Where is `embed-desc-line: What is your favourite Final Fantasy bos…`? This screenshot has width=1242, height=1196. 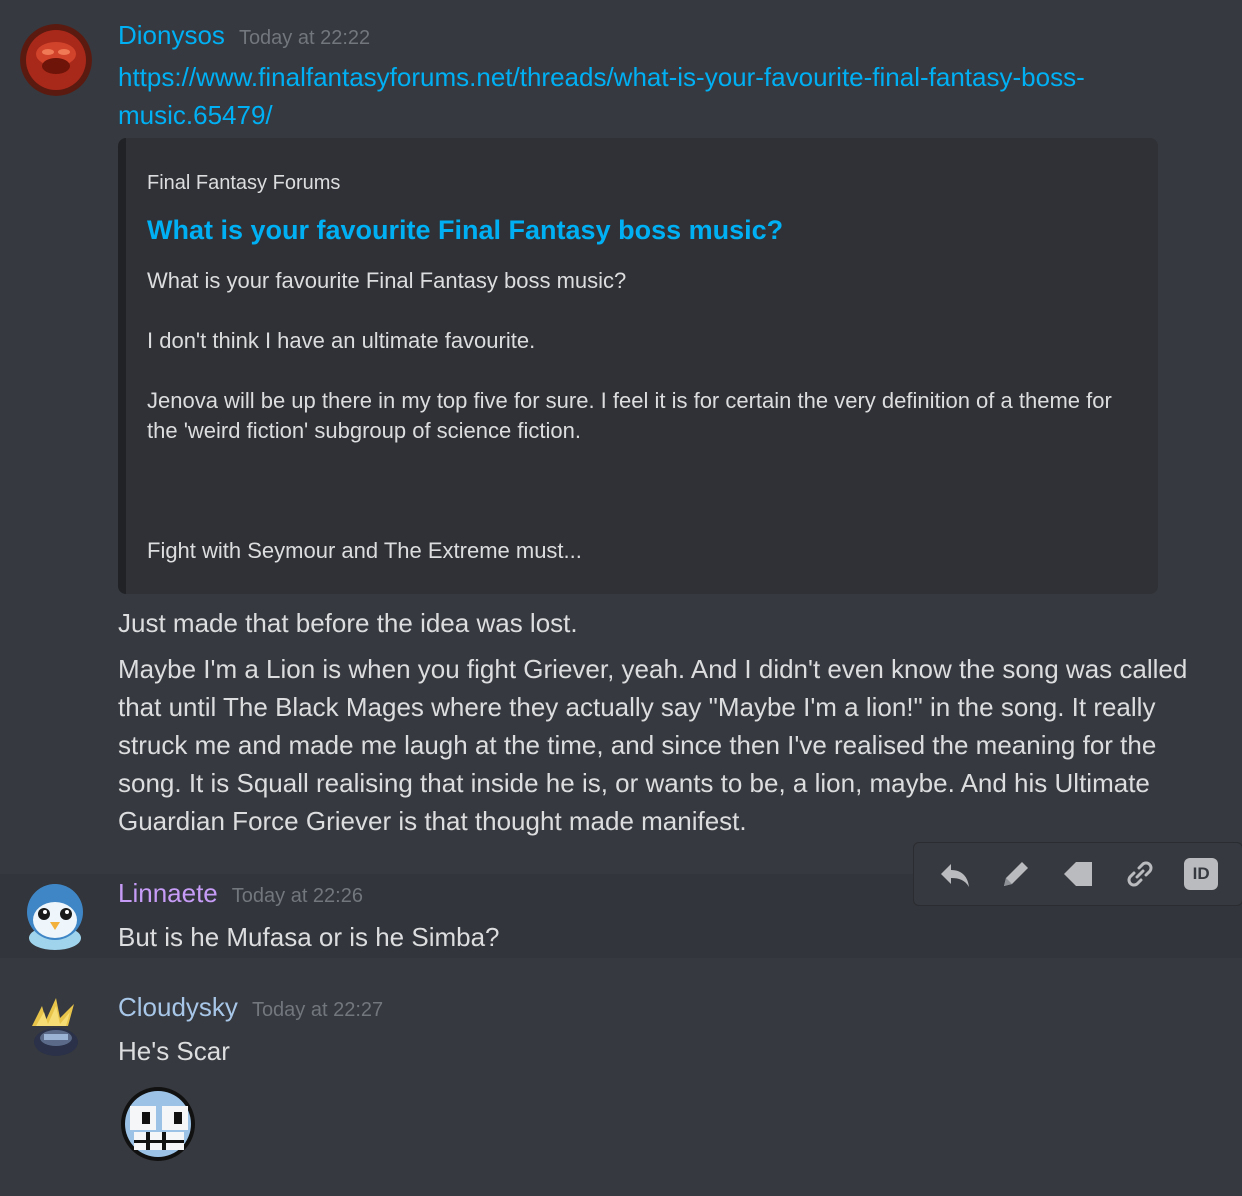
embed-desc-line: What is your favourite Final Fantasy bos… is located at coordinates (387, 280).